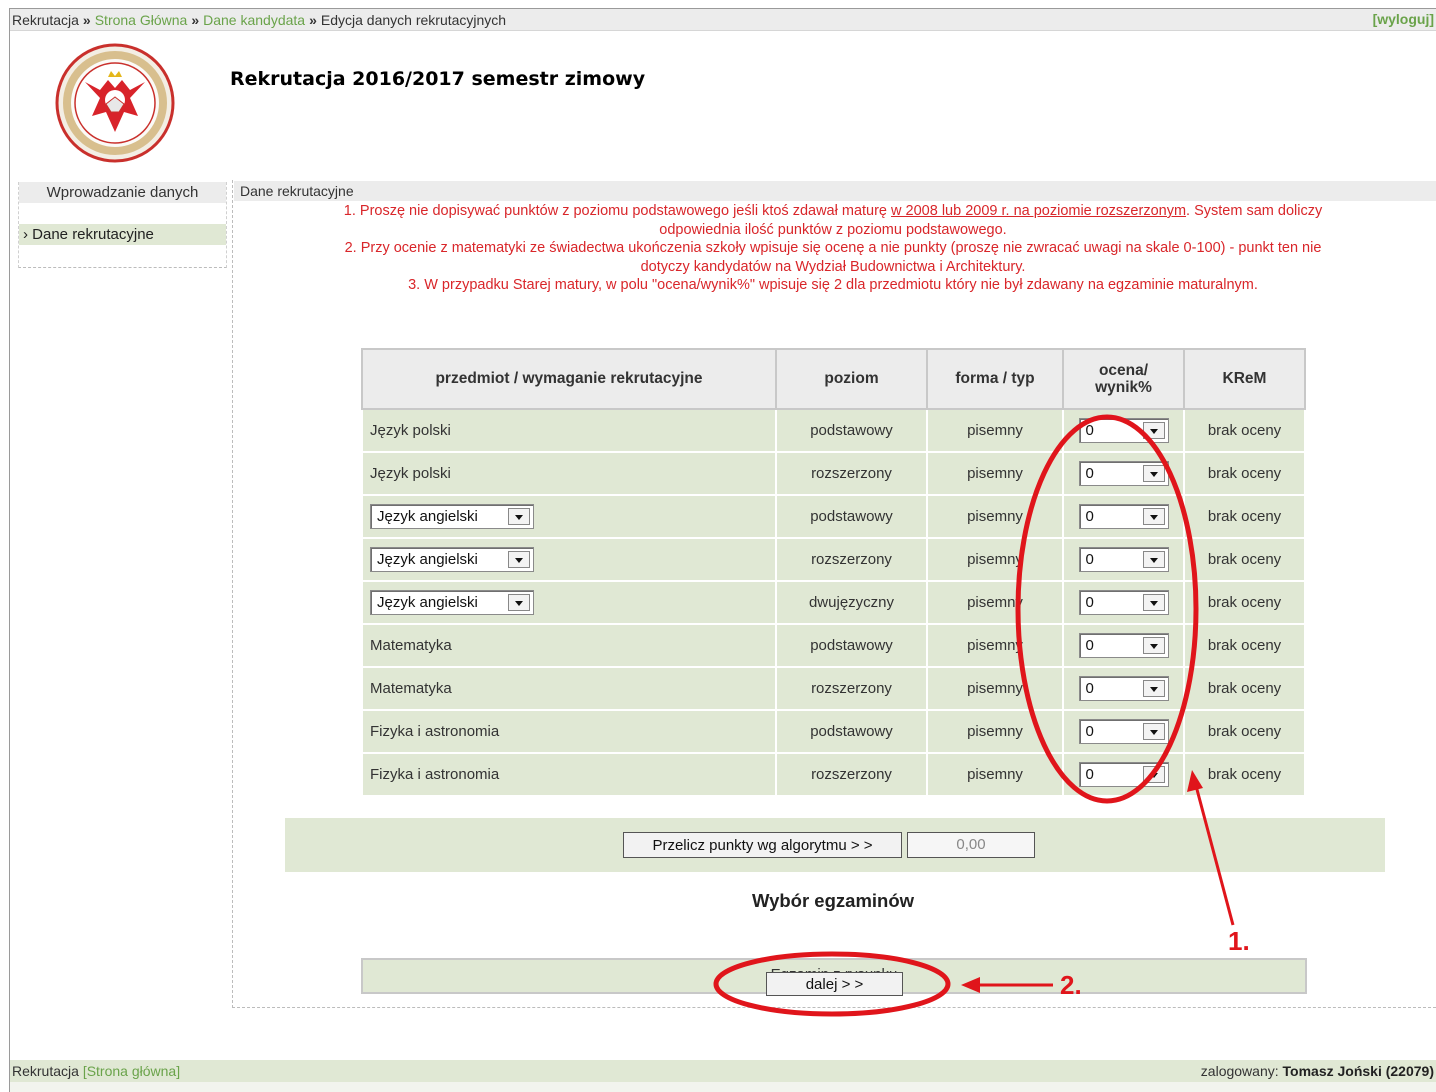 The width and height of the screenshot is (1436, 1092). Describe the element at coordinates (254, 20) in the screenshot. I see `breadcrumb-link-candidate: Dane kandydata` at that location.